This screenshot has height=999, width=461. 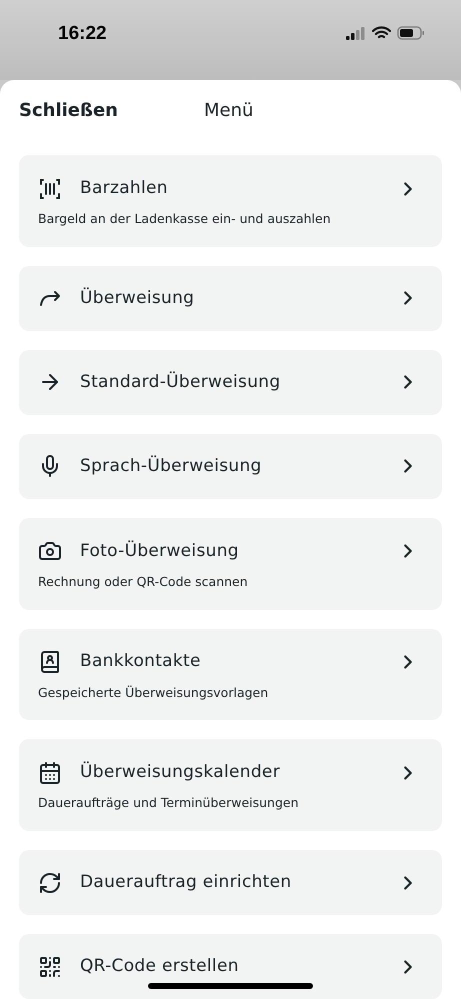 What do you see at coordinates (50, 882) in the screenshot?
I see `refresh-icon` at bounding box center [50, 882].